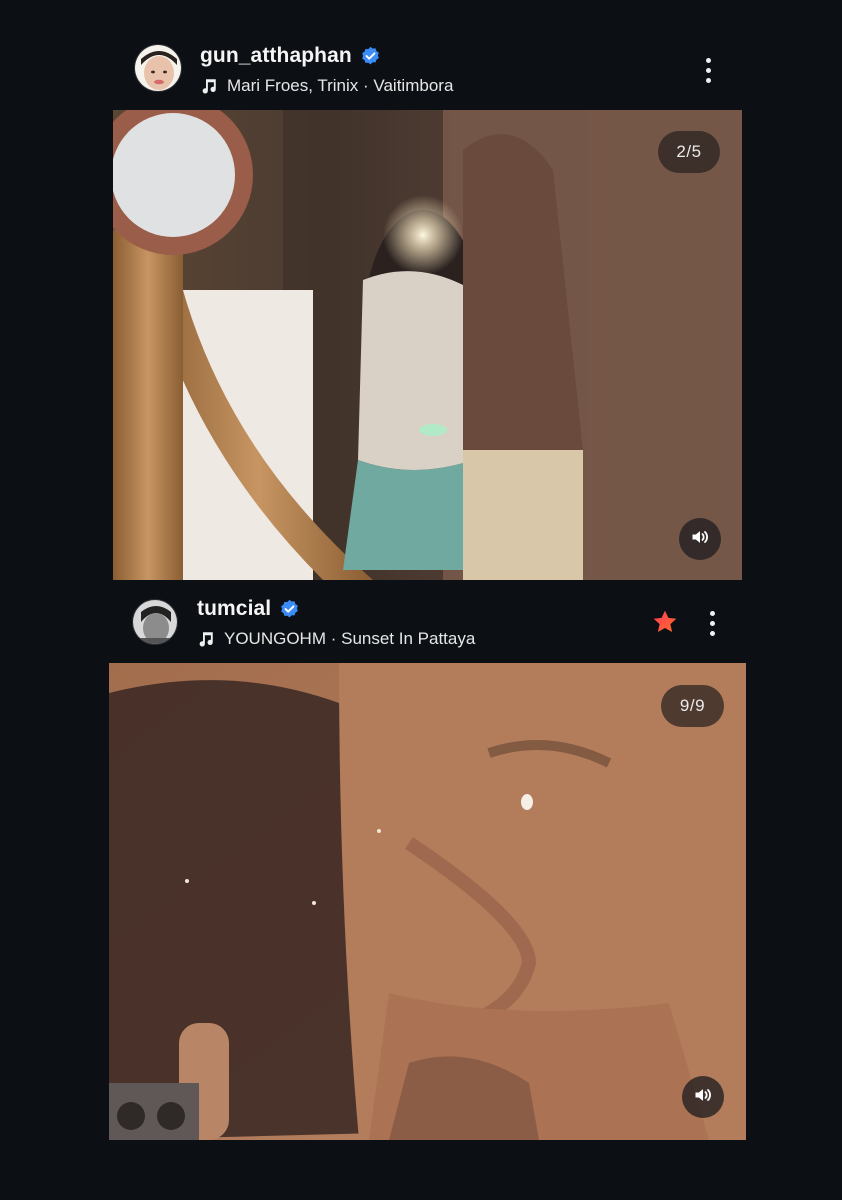  I want to click on music-text: Mari Froes, Trinix · Vaitimbora, so click(340, 85).